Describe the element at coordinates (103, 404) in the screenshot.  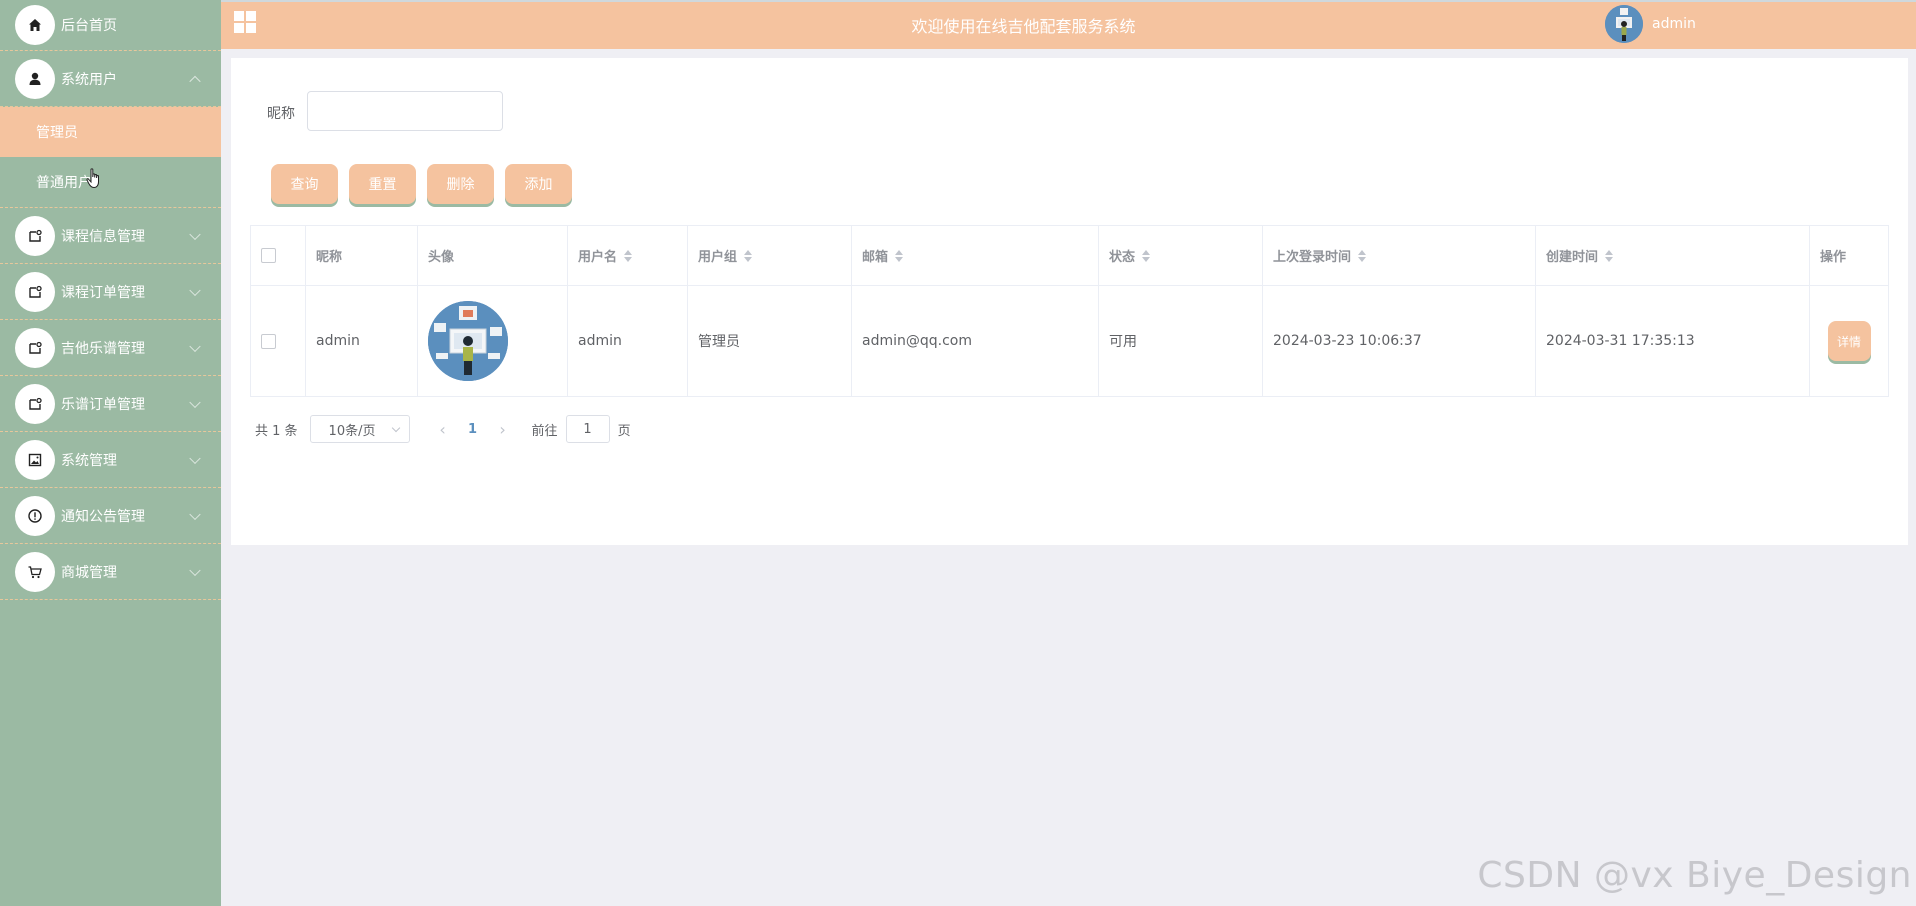
I see `sidebar-item-label: 乐谱订单管理` at that location.